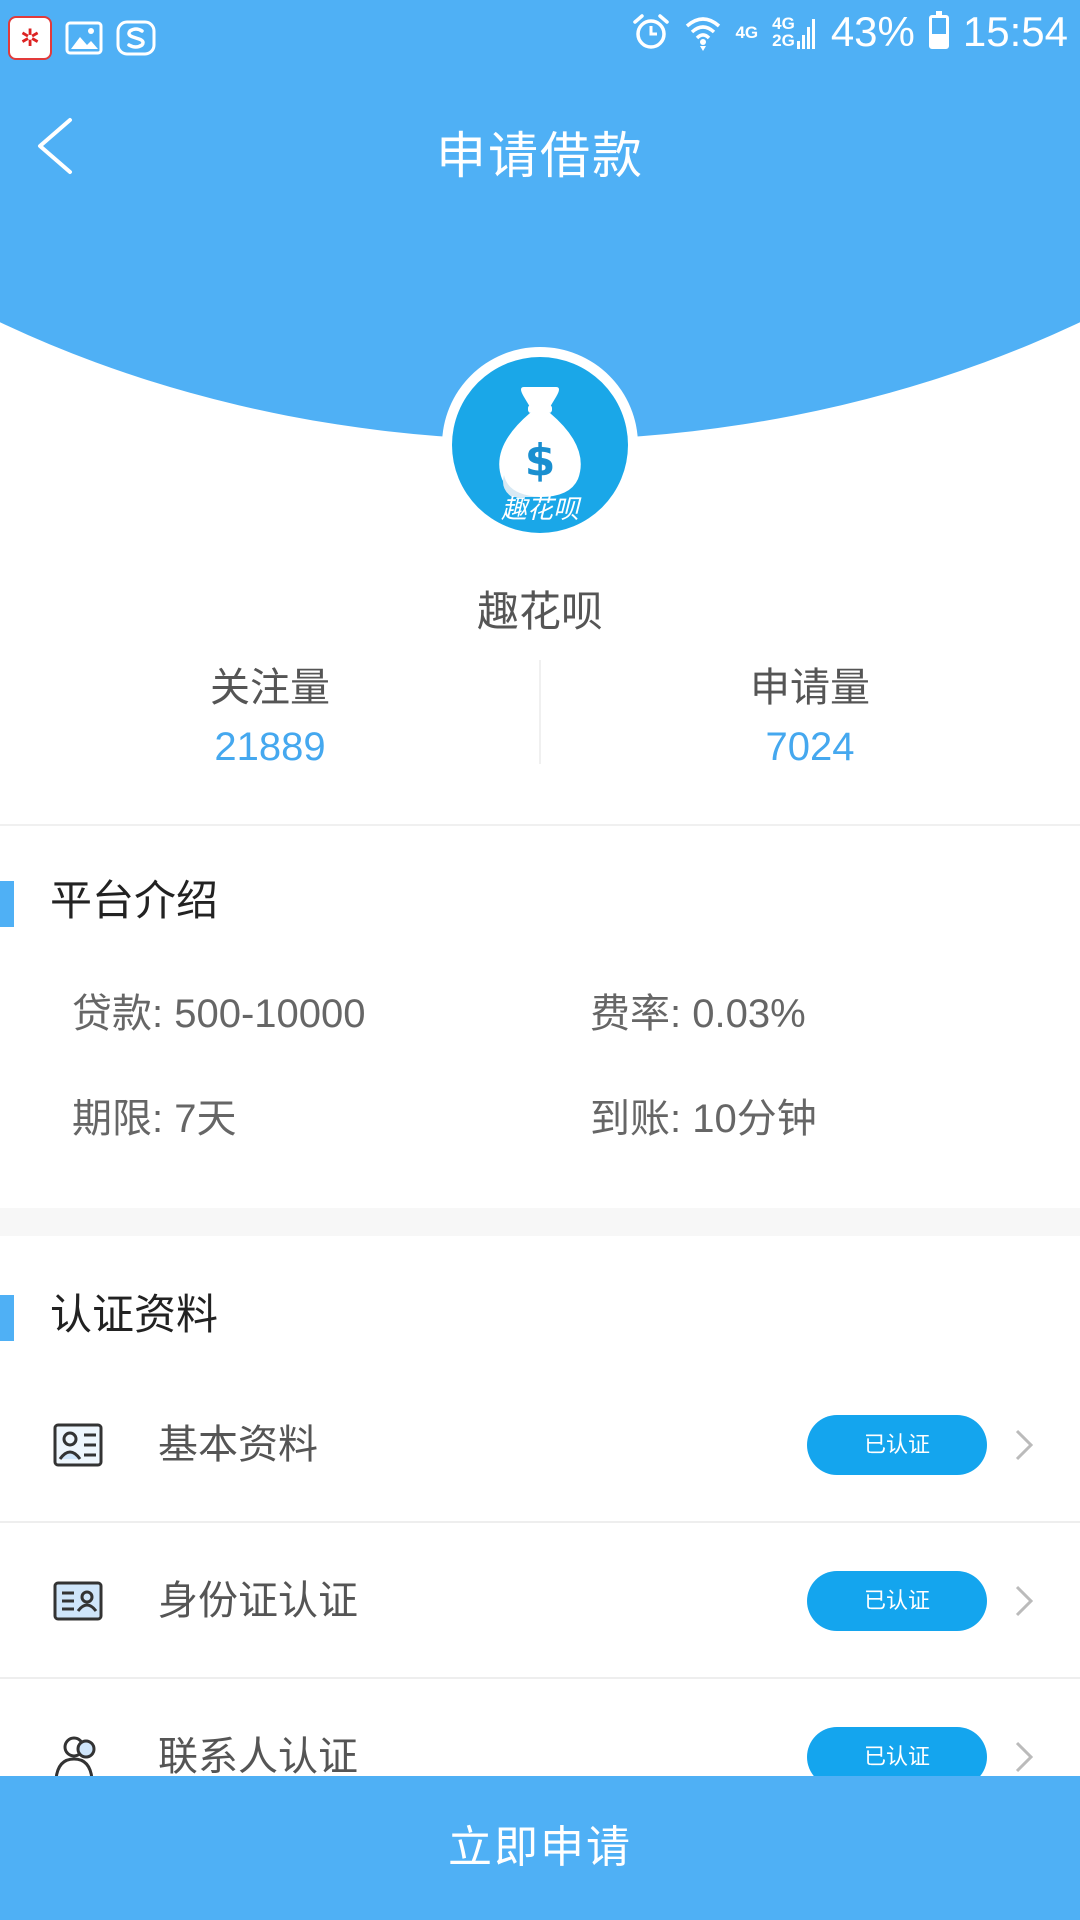  I want to click on app-logo: $ 趣花呗, so click(540, 445).